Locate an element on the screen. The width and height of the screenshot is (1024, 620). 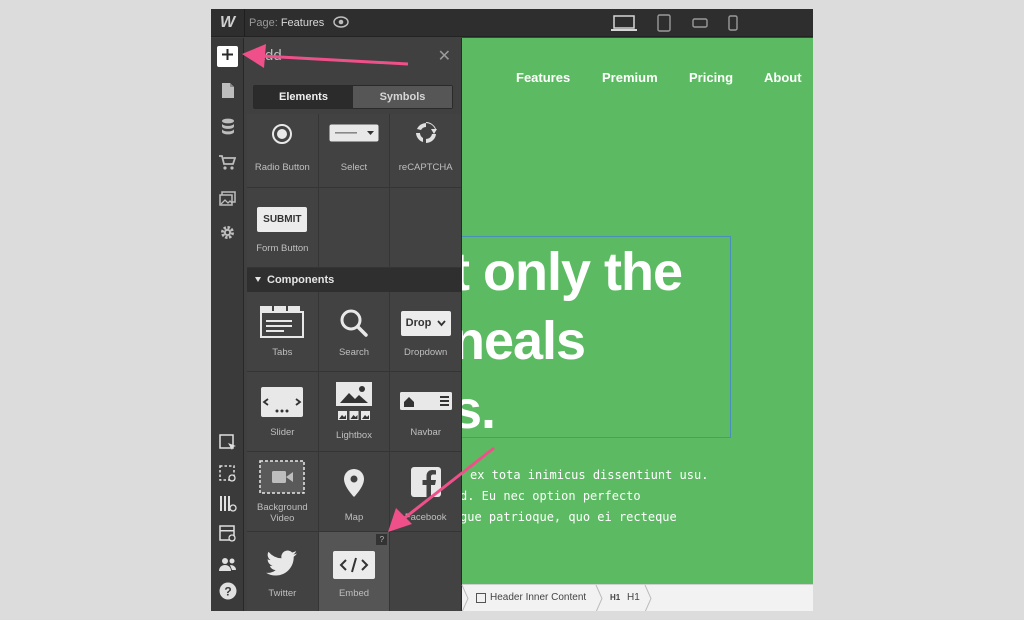
images-icon is located at coordinates (227, 200).